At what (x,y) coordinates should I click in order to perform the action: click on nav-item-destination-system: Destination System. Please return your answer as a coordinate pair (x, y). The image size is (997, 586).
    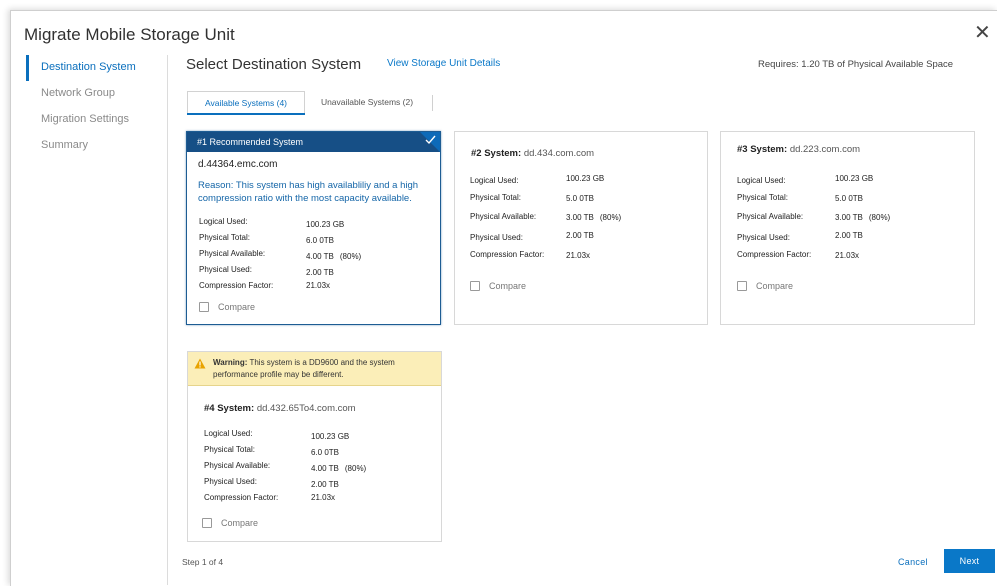
    Looking at the image, I should click on (96, 68).